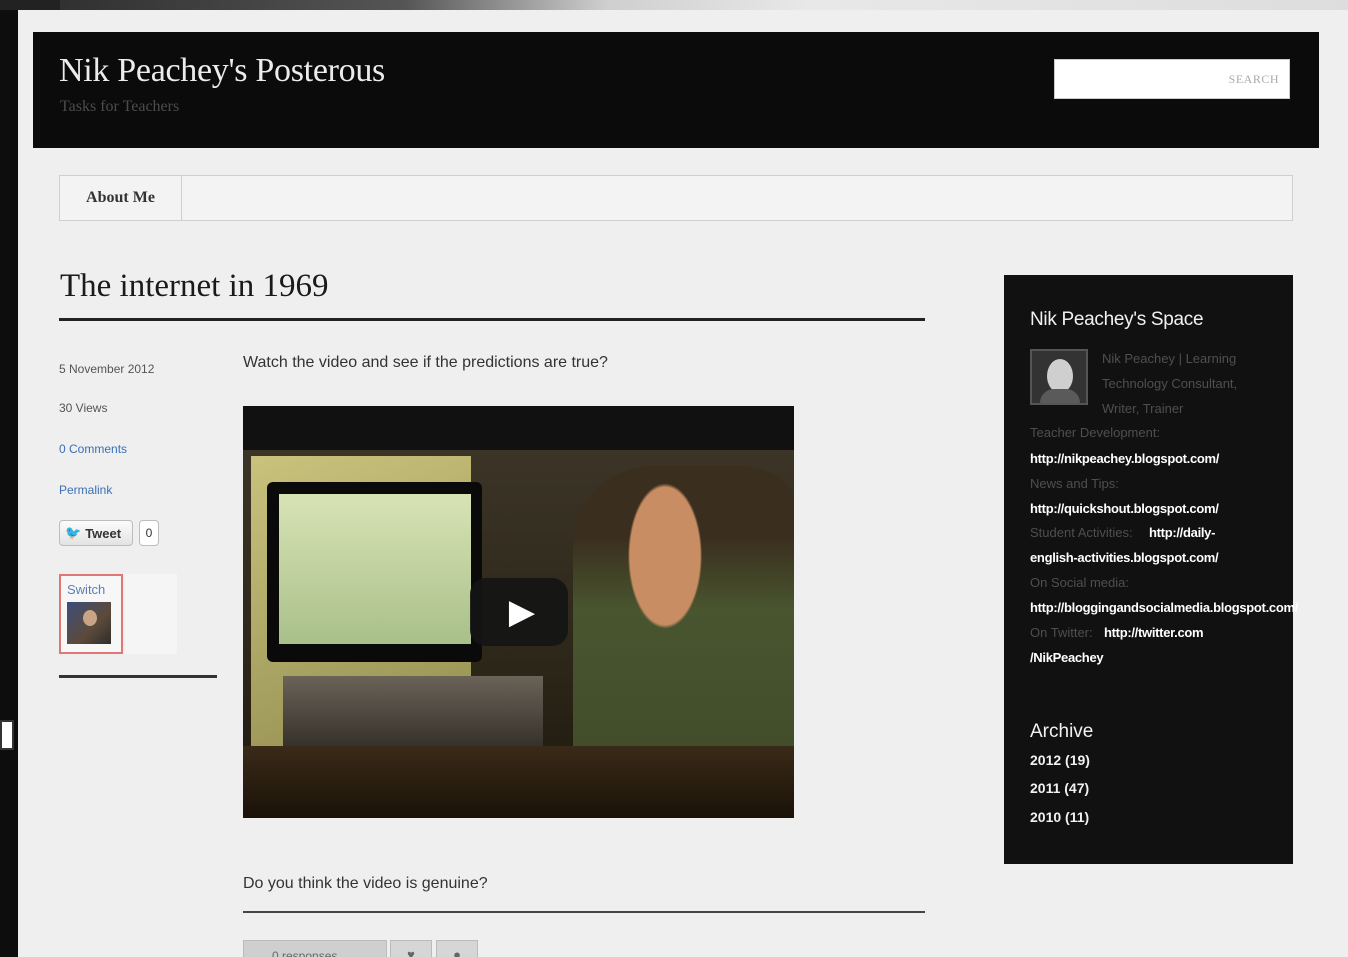 This screenshot has width=1348, height=957. I want to click on archive-item-2012: 2012 (19), so click(1060, 760).